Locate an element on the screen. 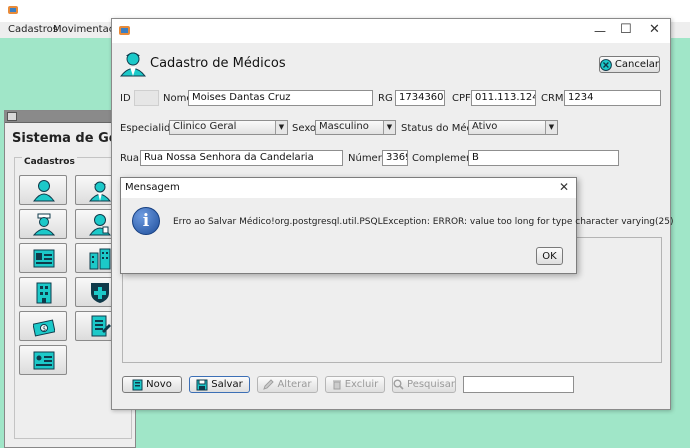 The width and height of the screenshot is (690, 448). excluir-label: Excluir is located at coordinates (361, 384).